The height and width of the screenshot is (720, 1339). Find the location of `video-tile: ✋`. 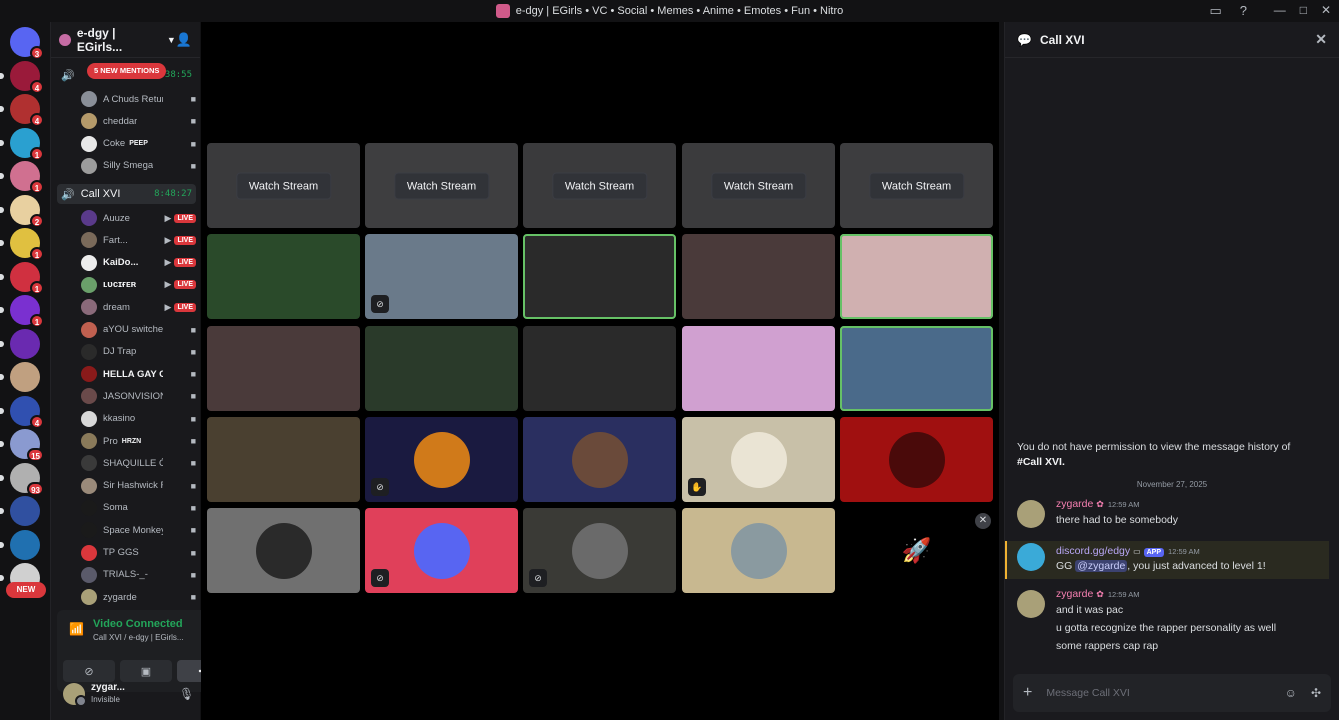

video-tile: ✋ is located at coordinates (758, 459).